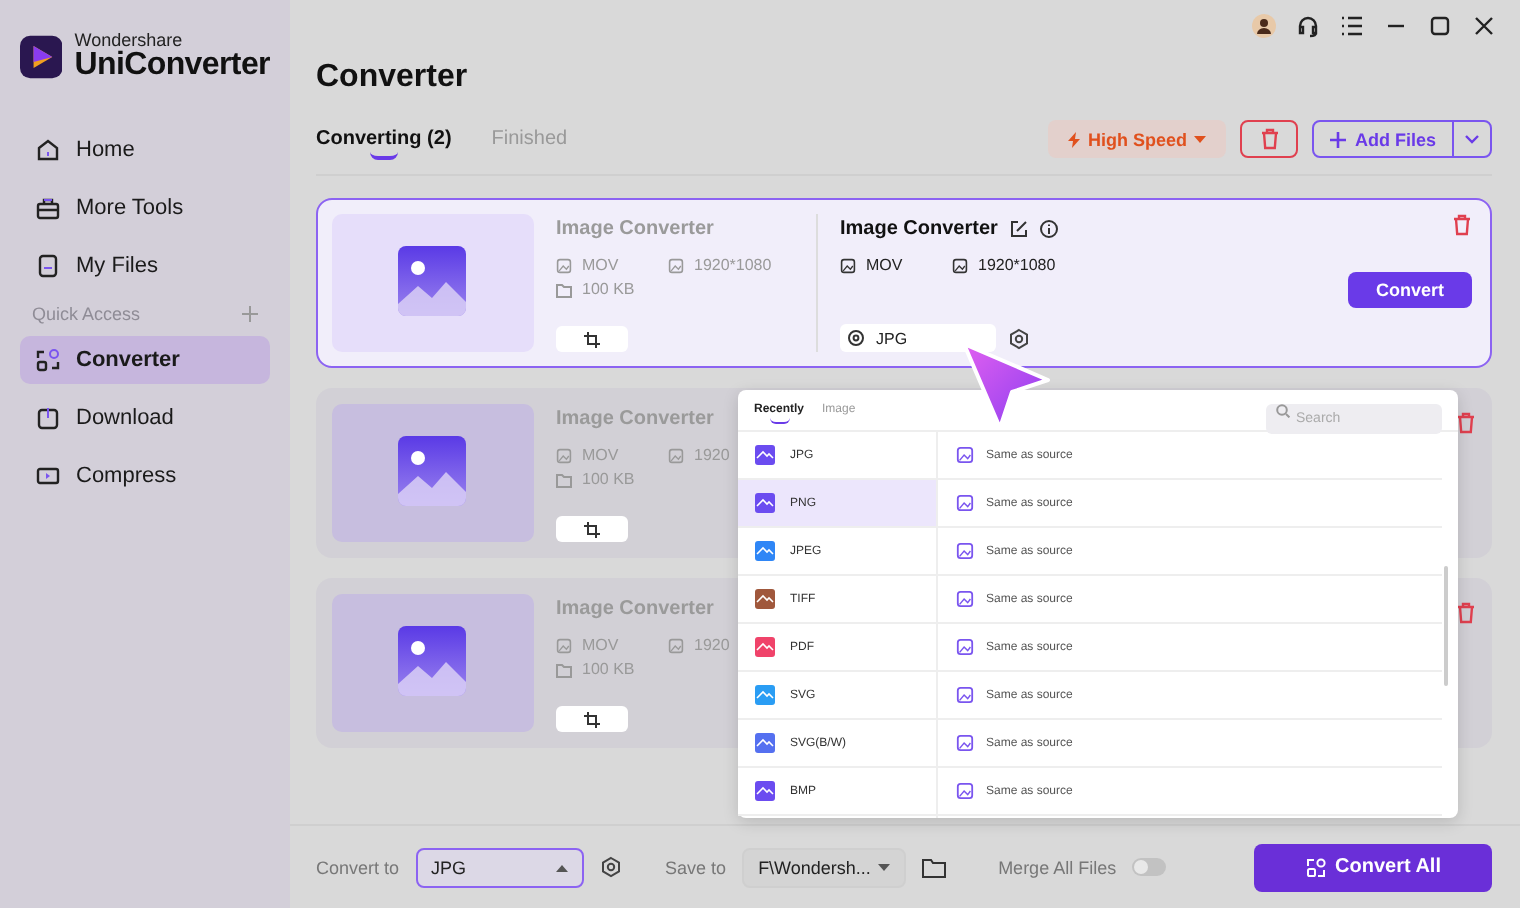  I want to click on product-name: UniConverter, so click(172, 66).